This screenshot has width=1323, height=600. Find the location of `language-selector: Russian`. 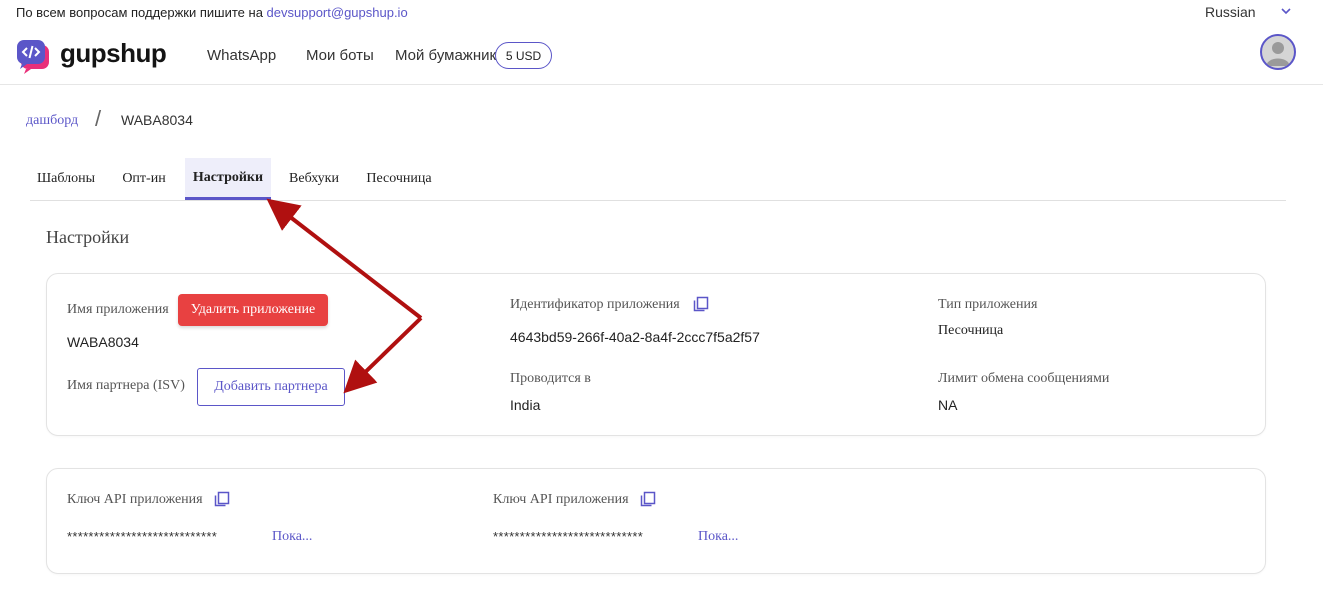

language-selector: Russian is located at coordinates (1248, 12).